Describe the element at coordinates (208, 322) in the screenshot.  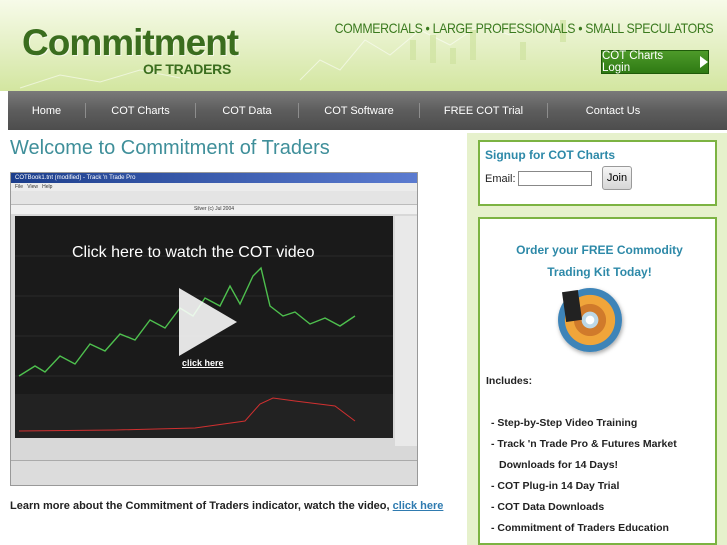
I see `play-icon` at that location.